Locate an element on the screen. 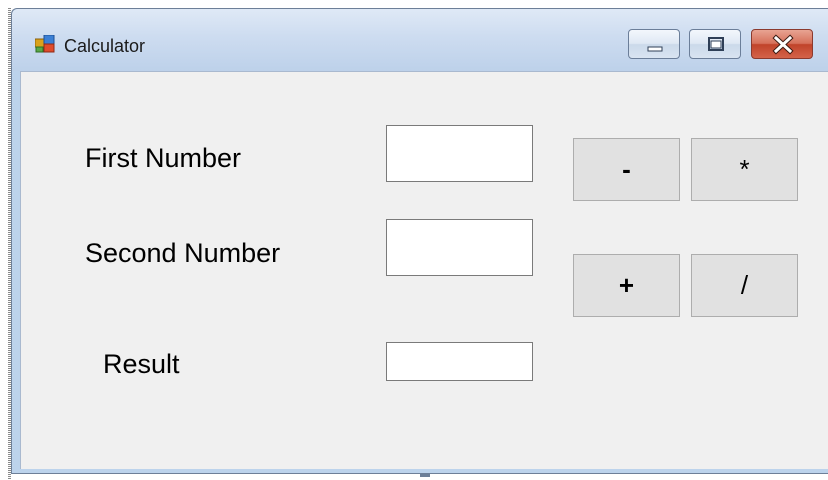 This screenshot has height=480, width=828. first-number-label: First Number is located at coordinates (163, 158).